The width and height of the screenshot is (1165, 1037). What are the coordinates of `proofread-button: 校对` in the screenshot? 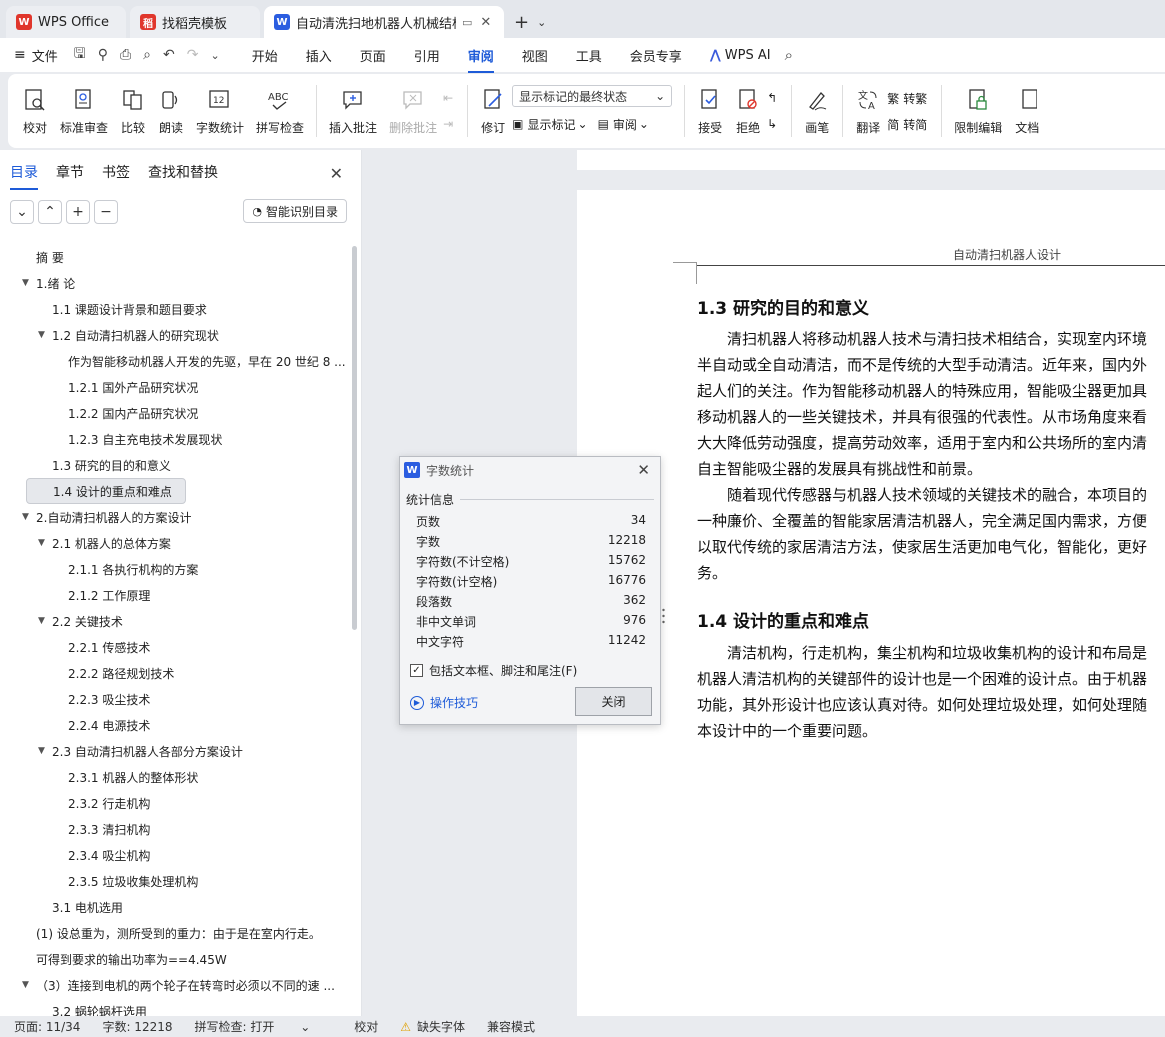 It's located at (35, 111).